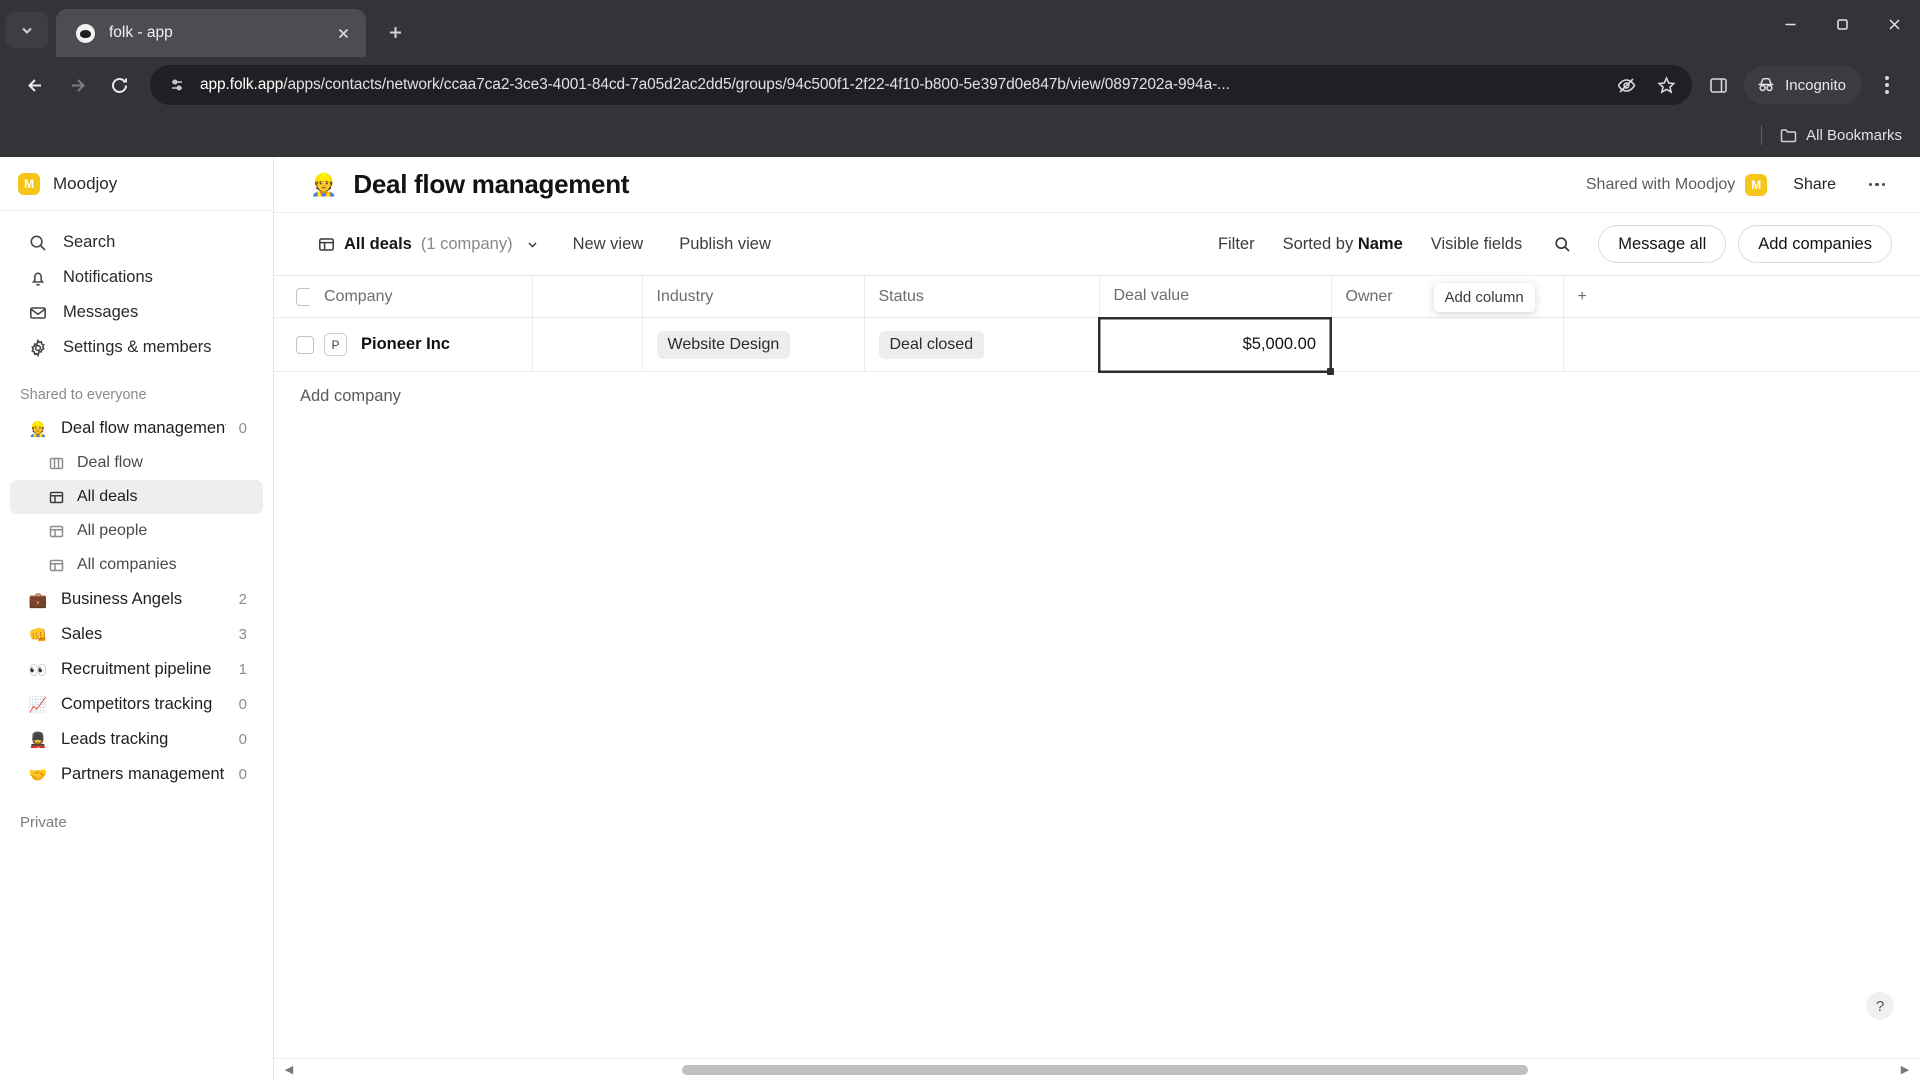 The image size is (1920, 1080). Describe the element at coordinates (1894, 24) in the screenshot. I see `close-window-button` at that location.